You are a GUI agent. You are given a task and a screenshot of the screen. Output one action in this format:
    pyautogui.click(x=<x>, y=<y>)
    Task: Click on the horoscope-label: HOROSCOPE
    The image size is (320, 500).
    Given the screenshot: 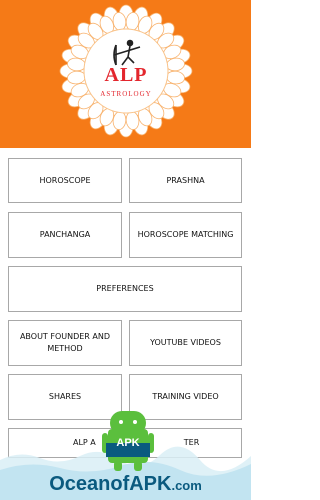 What is the action you would take?
    pyautogui.click(x=65, y=180)
    